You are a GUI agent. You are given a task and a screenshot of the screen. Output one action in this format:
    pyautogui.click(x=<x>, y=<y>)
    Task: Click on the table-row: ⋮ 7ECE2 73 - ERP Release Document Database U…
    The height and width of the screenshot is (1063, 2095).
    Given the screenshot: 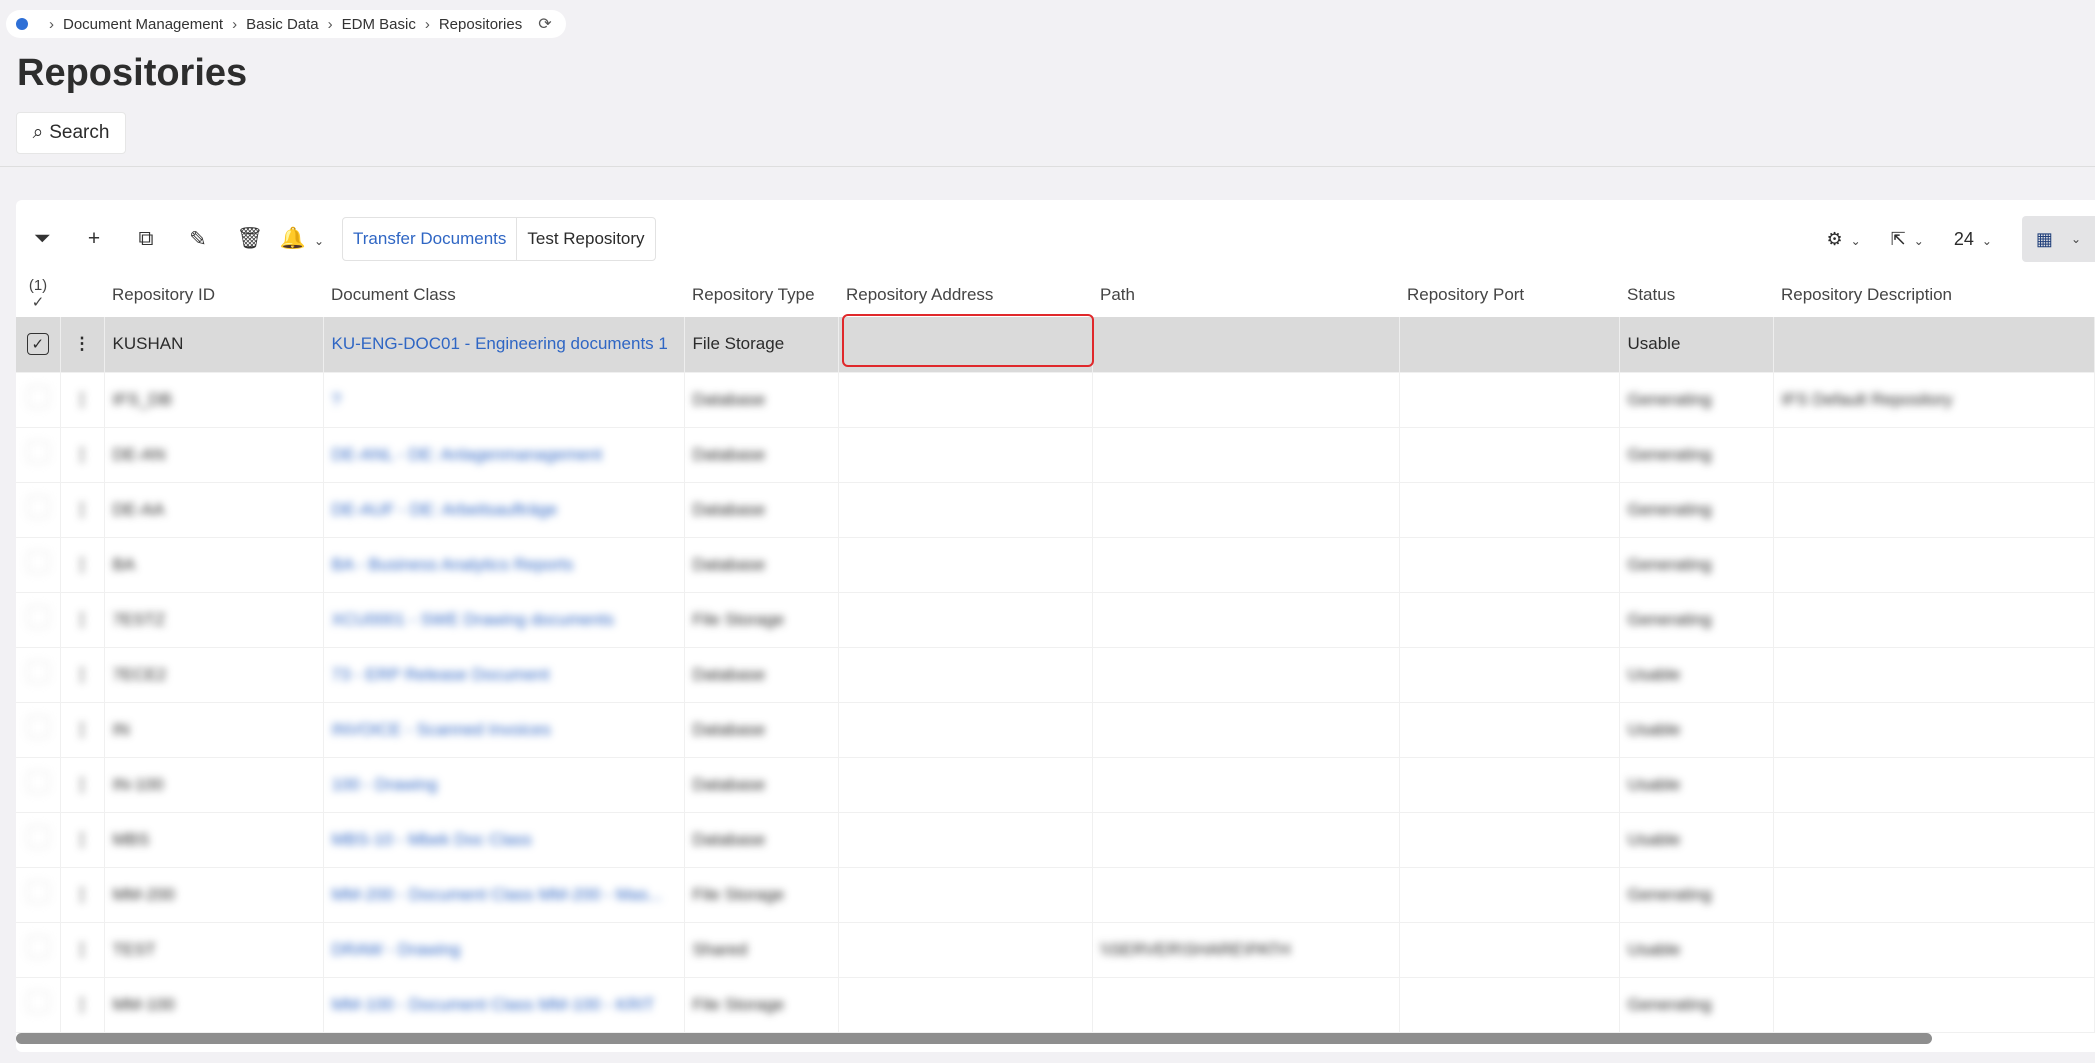 What is the action you would take?
    pyautogui.click(x=1055, y=675)
    